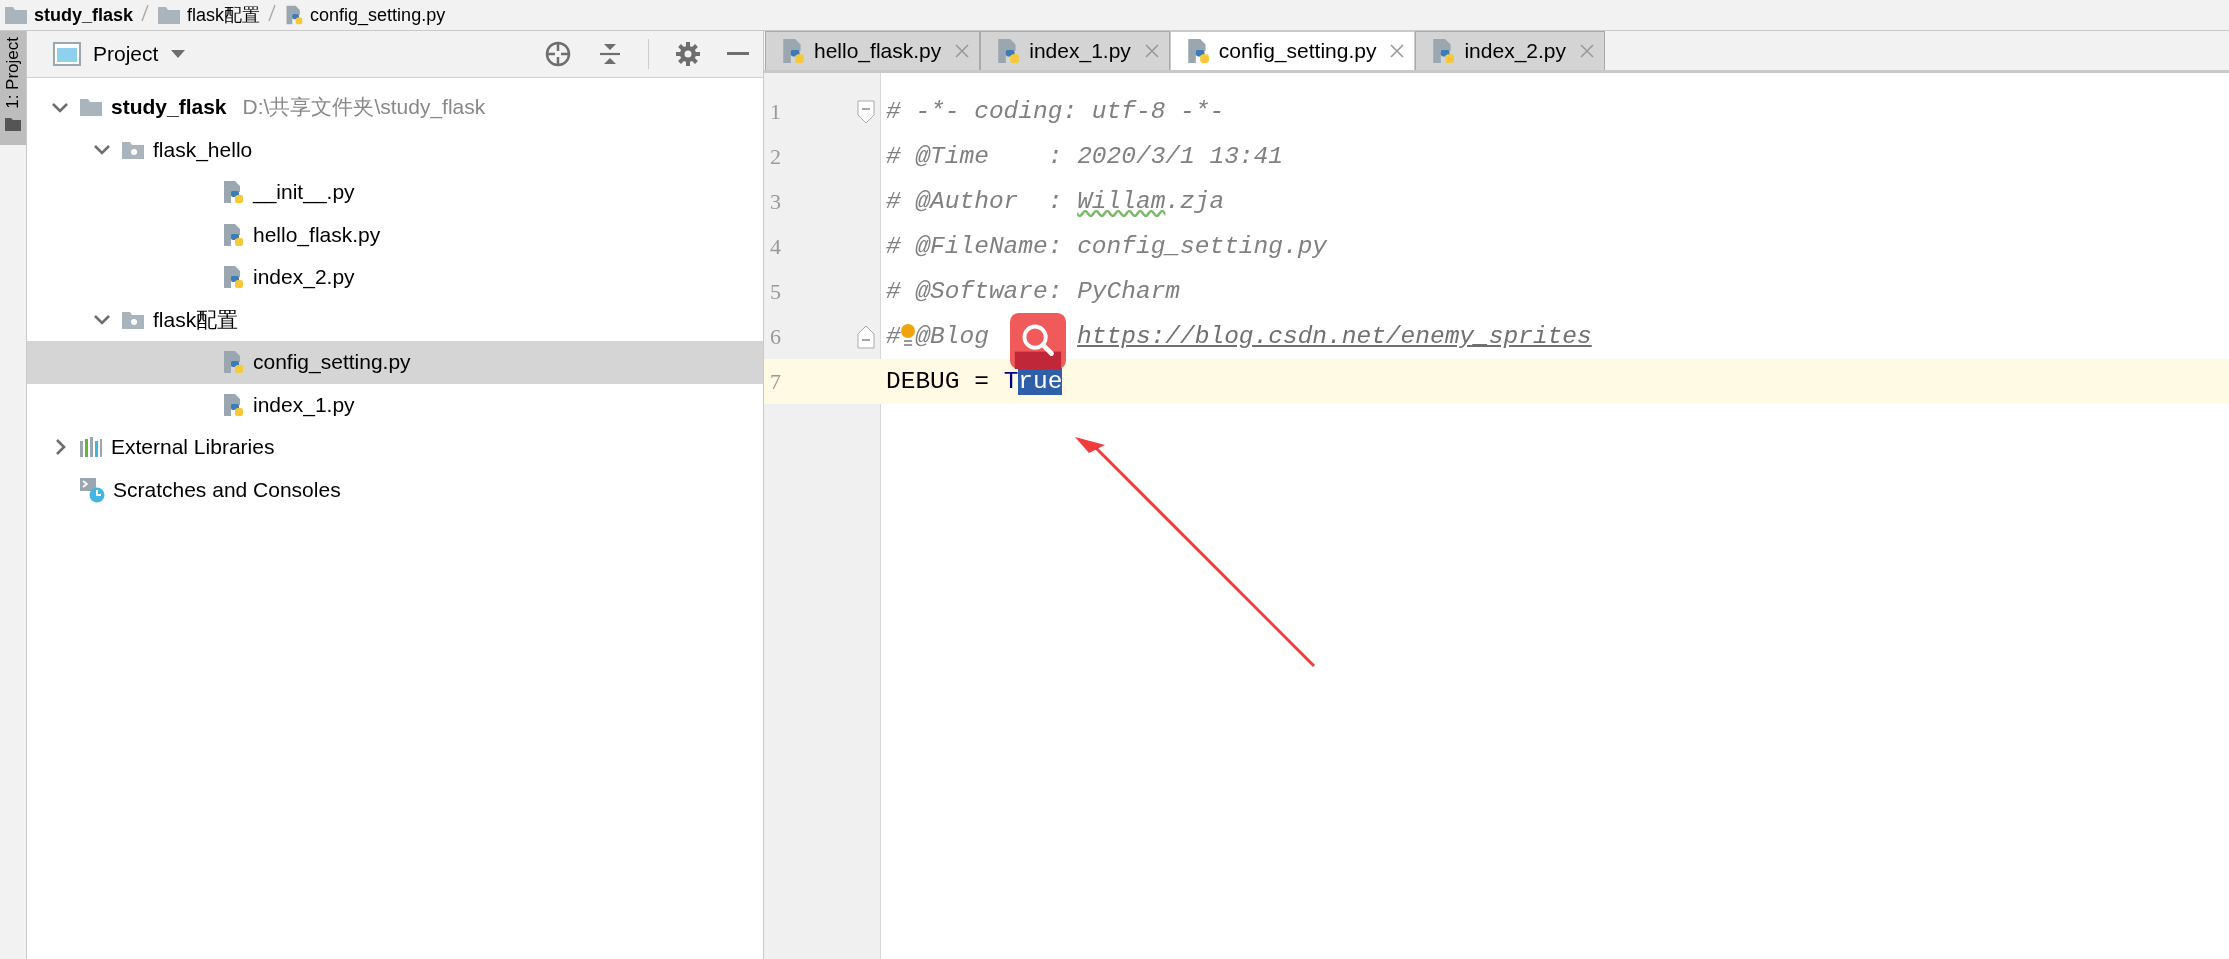 Image resolution: width=2229 pixels, height=959 pixels. What do you see at coordinates (775, 381) in the screenshot?
I see `line-number: 7` at bounding box center [775, 381].